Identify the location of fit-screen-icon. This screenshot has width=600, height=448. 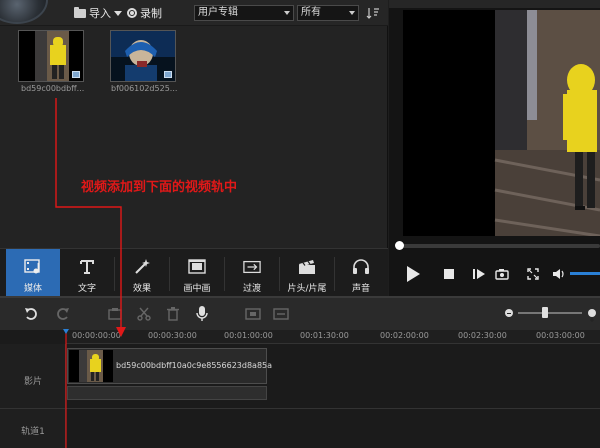
(253, 314).